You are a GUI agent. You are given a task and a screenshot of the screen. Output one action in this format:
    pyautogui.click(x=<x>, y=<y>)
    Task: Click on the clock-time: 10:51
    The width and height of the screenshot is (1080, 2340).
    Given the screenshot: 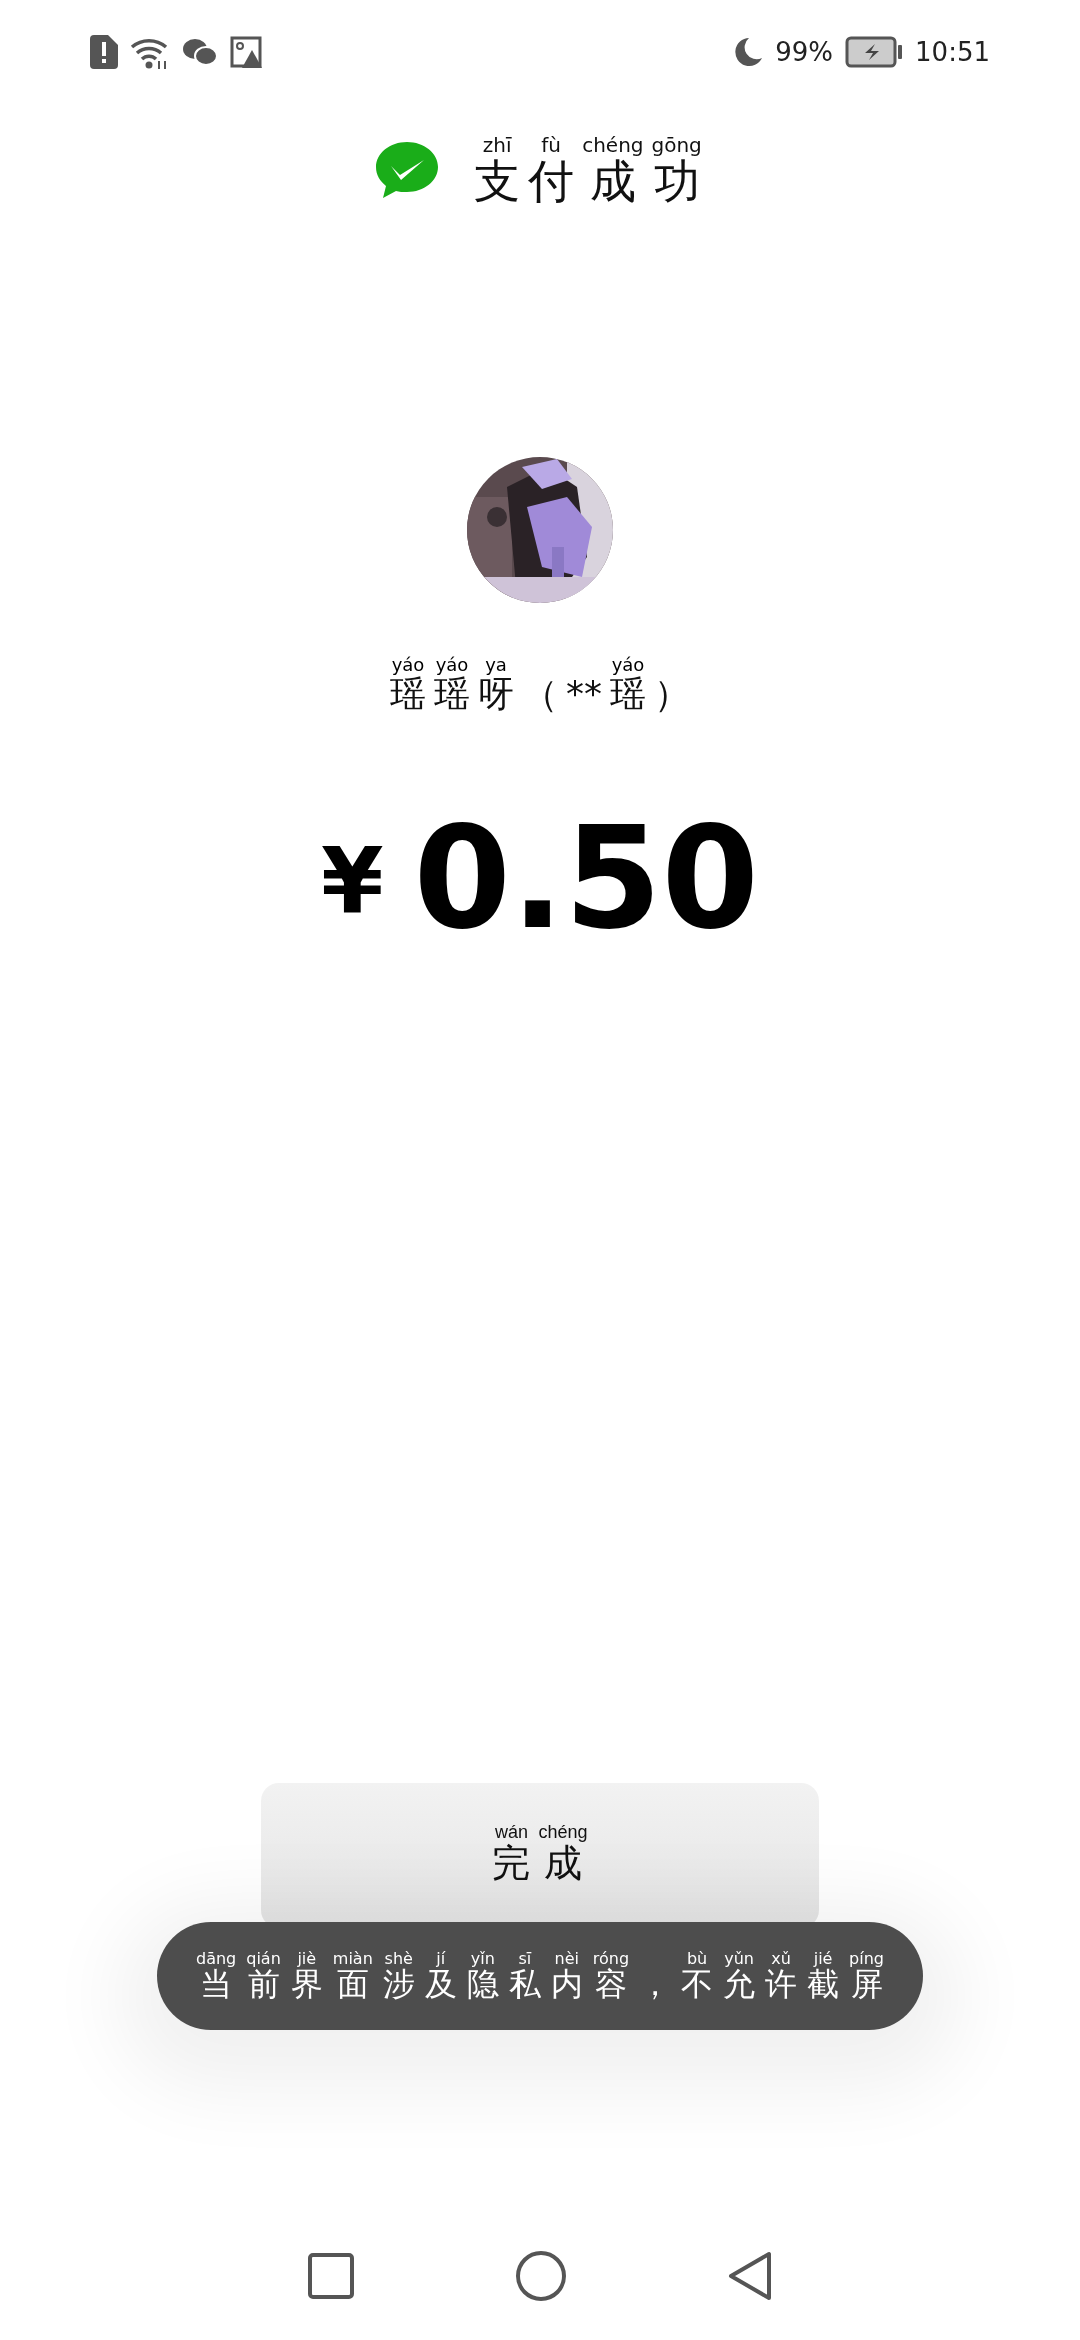 What is the action you would take?
    pyautogui.click(x=952, y=52)
    